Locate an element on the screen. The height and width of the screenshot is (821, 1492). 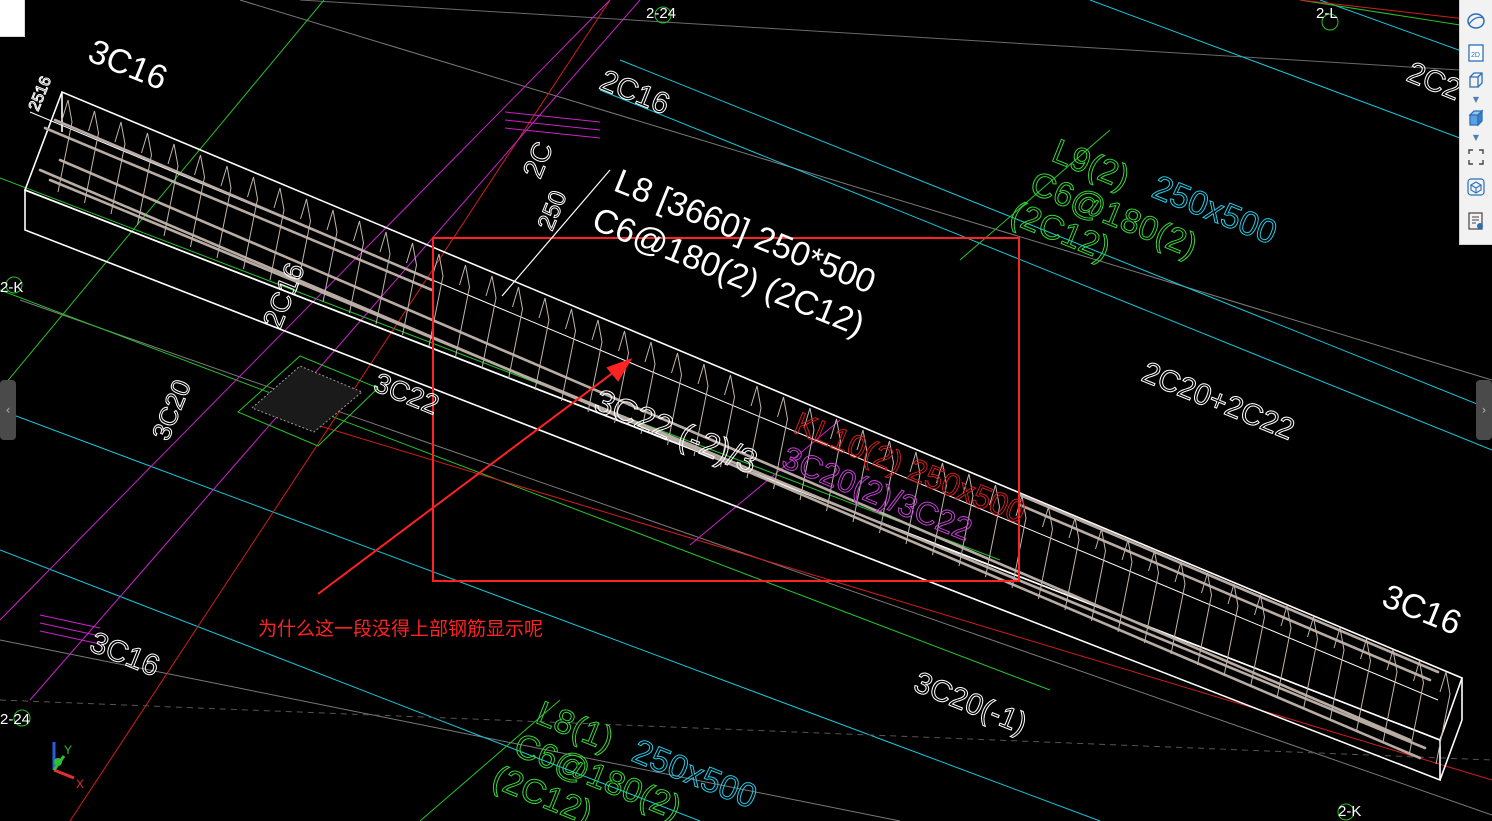
view-cube-button is located at coordinates (1476, 187).